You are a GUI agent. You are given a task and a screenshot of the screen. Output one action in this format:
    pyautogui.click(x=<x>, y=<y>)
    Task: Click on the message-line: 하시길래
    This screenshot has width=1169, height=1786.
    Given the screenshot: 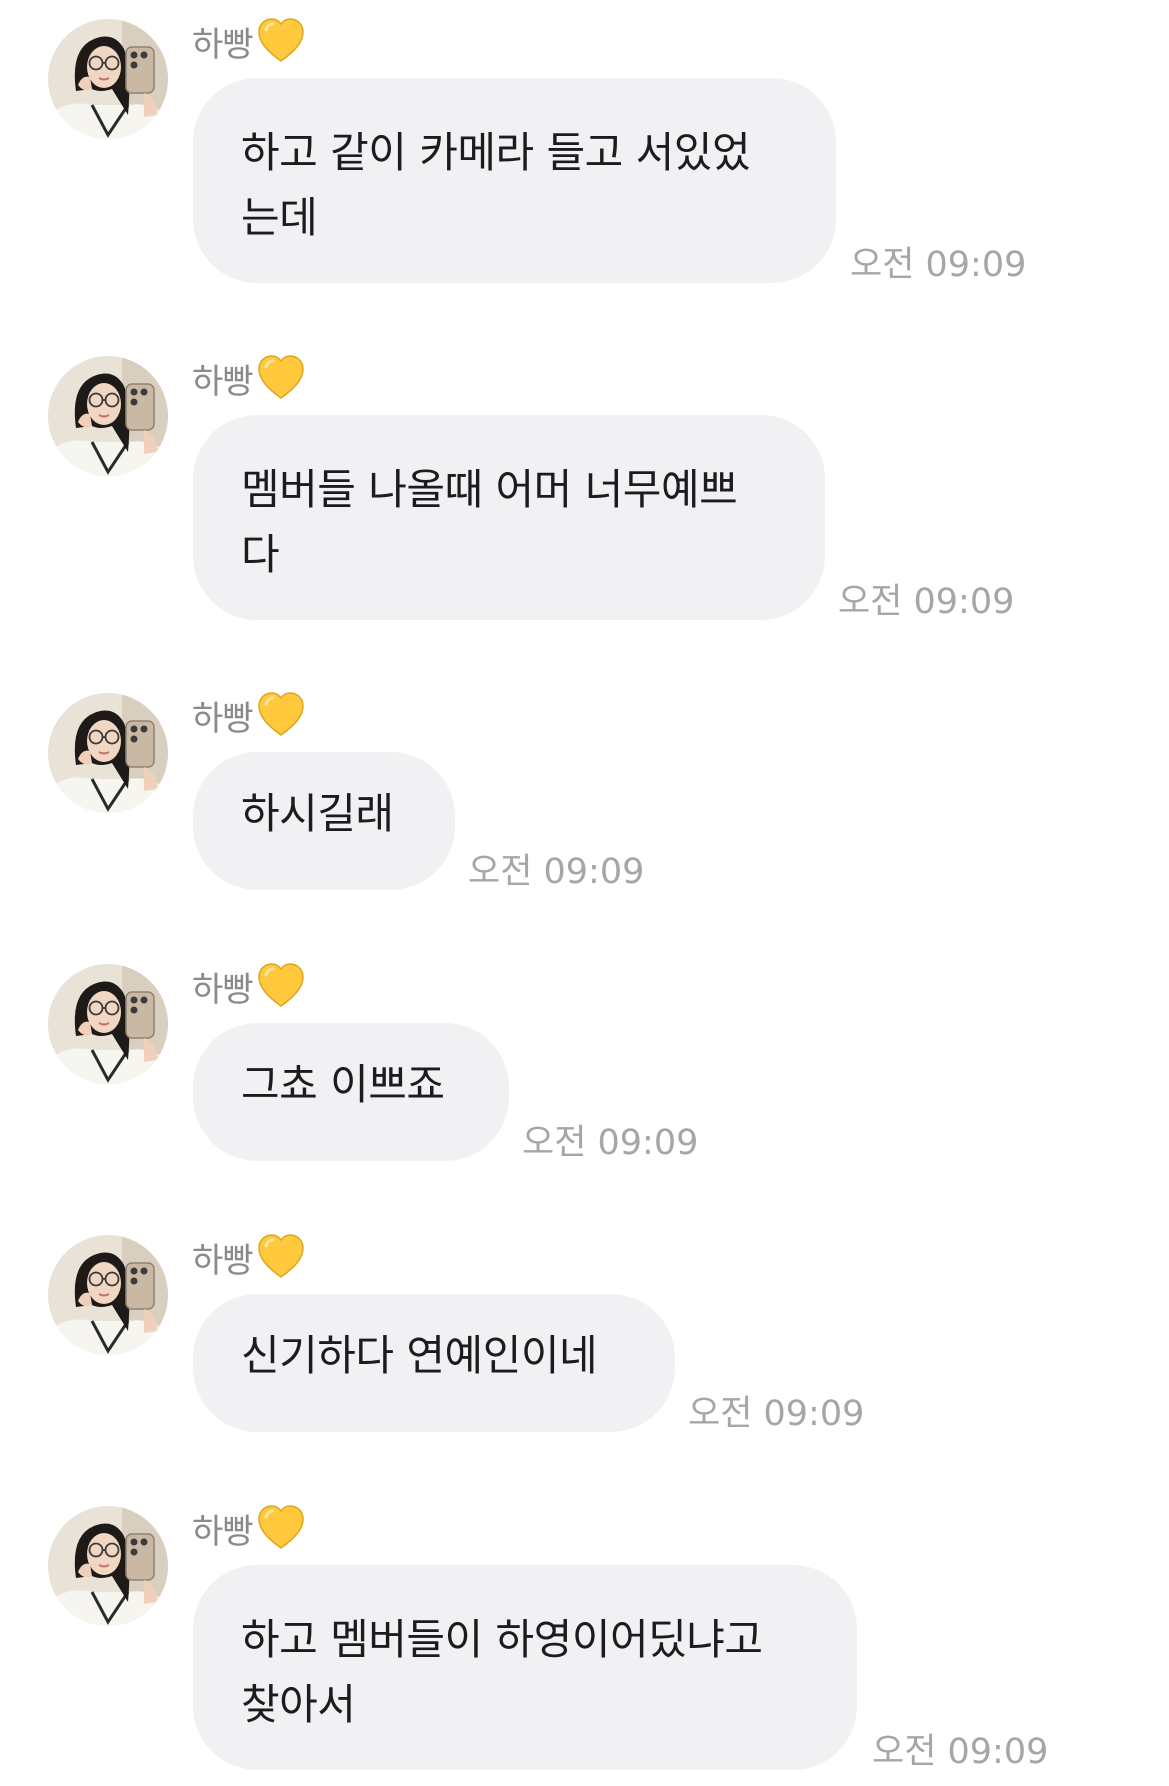 What is the action you would take?
    pyautogui.click(x=317, y=813)
    